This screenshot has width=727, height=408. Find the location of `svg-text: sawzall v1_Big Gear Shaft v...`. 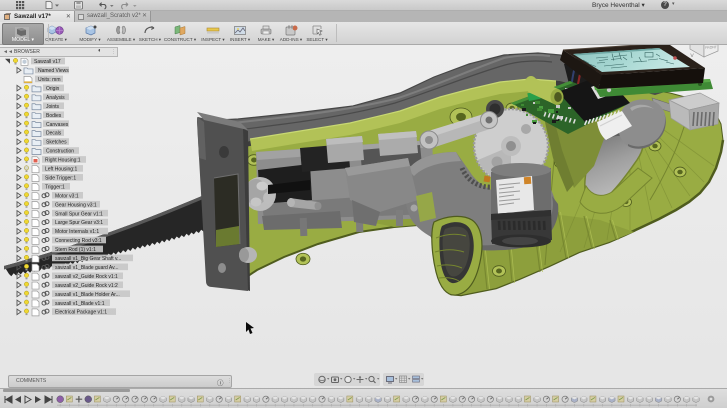

svg-text: sawzall v1_Big Gear Shaft v... is located at coordinates (88, 259).